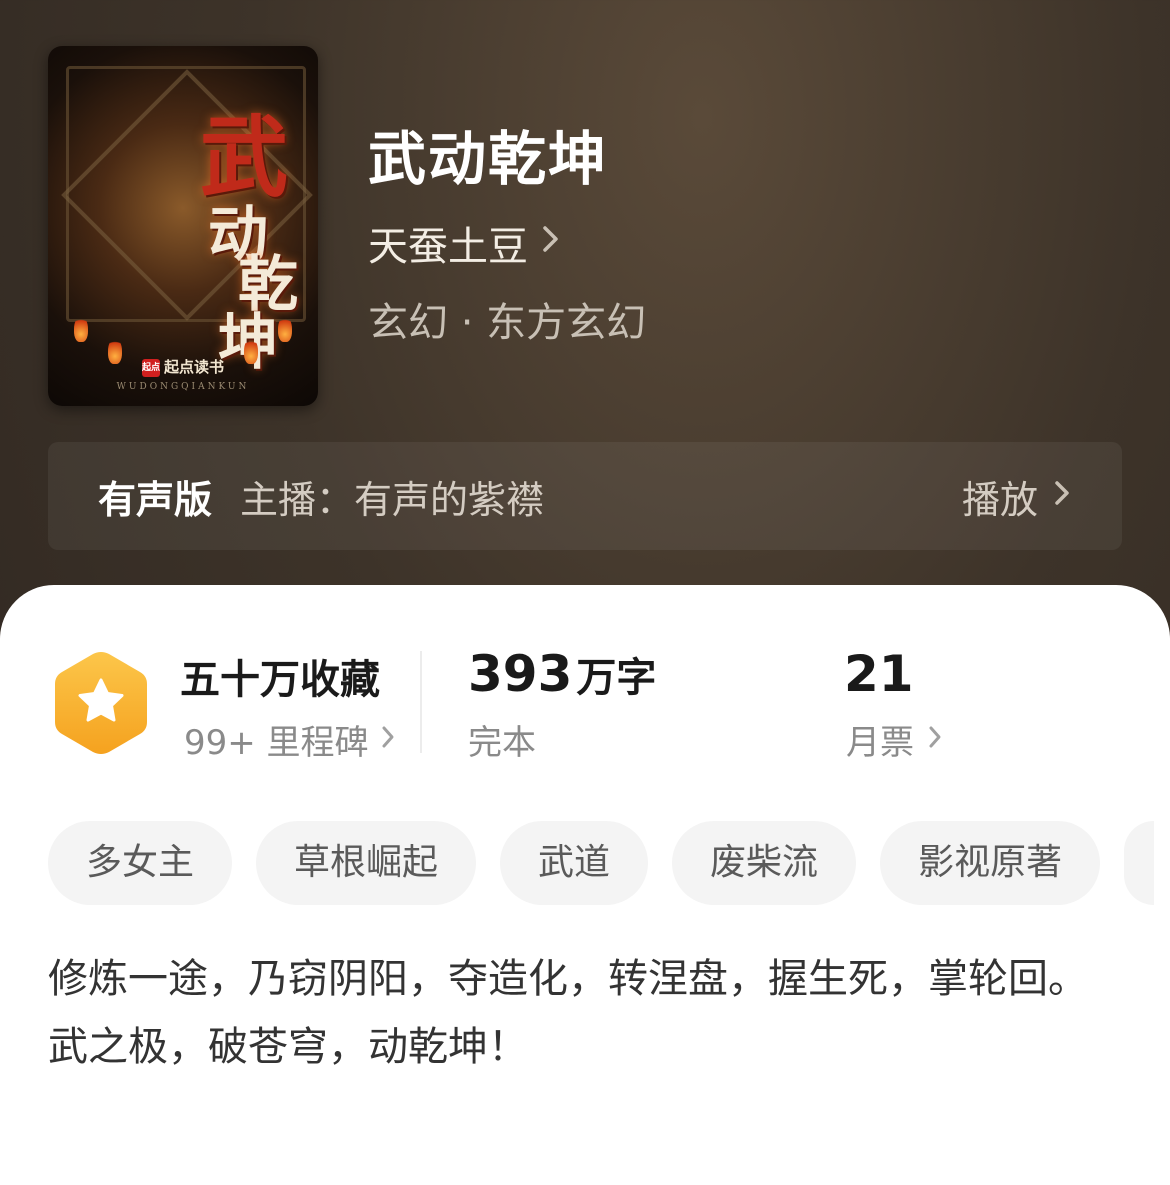 The image size is (1170, 1185). Describe the element at coordinates (101, 703) in the screenshot. I see `star-hexagon-icon` at that location.